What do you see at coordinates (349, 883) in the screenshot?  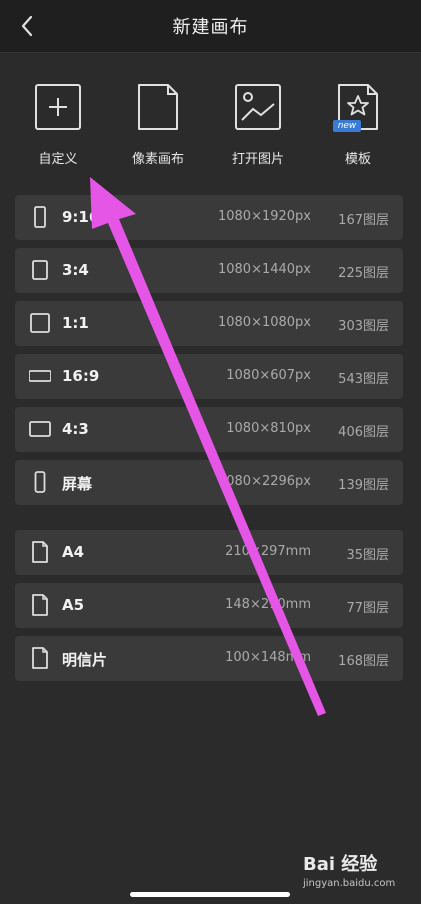 I see `watermark-url: jingyan.baidu.com` at bounding box center [349, 883].